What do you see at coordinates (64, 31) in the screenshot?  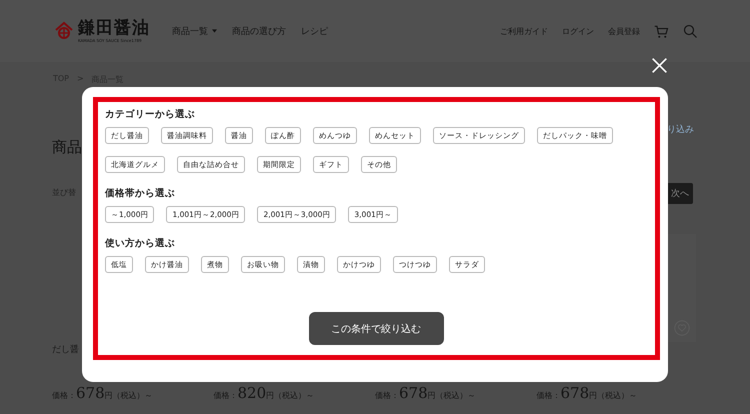 I see `logo-mark-icon` at bounding box center [64, 31].